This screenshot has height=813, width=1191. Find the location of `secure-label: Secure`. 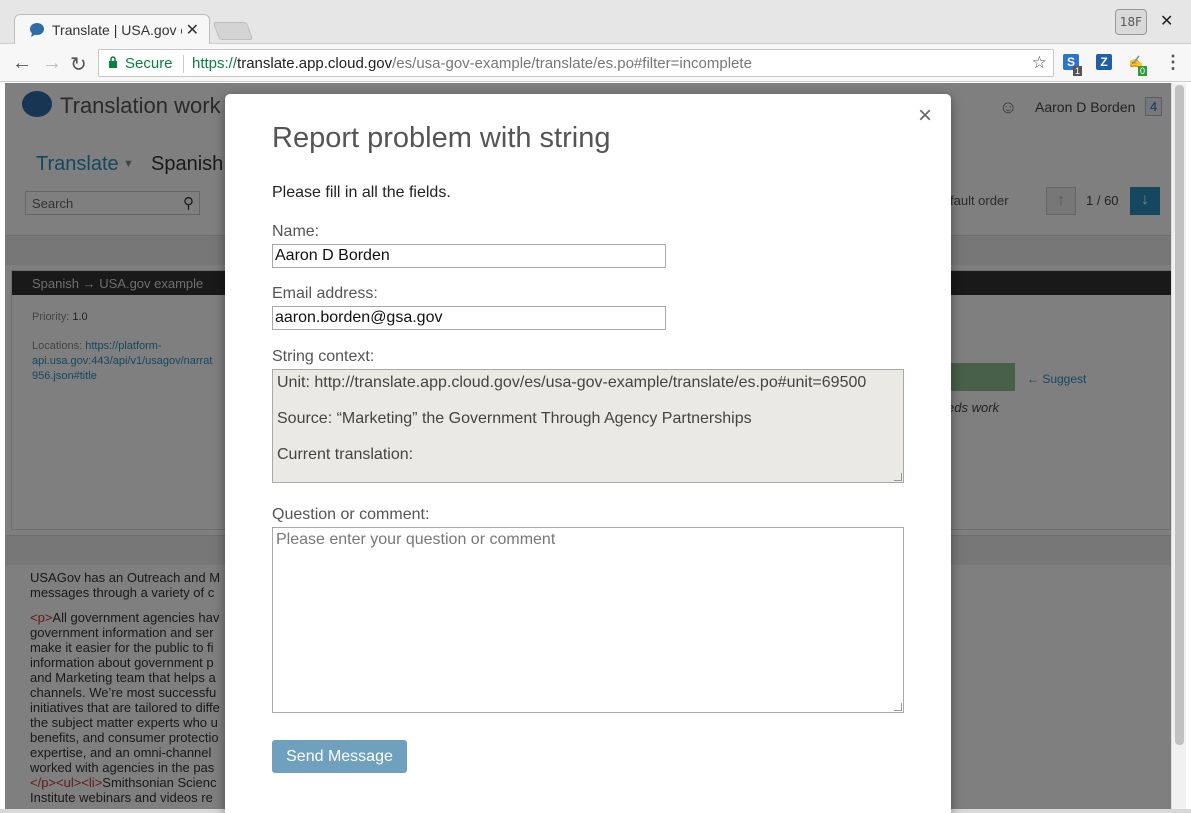

secure-label: Secure is located at coordinates (149, 63).